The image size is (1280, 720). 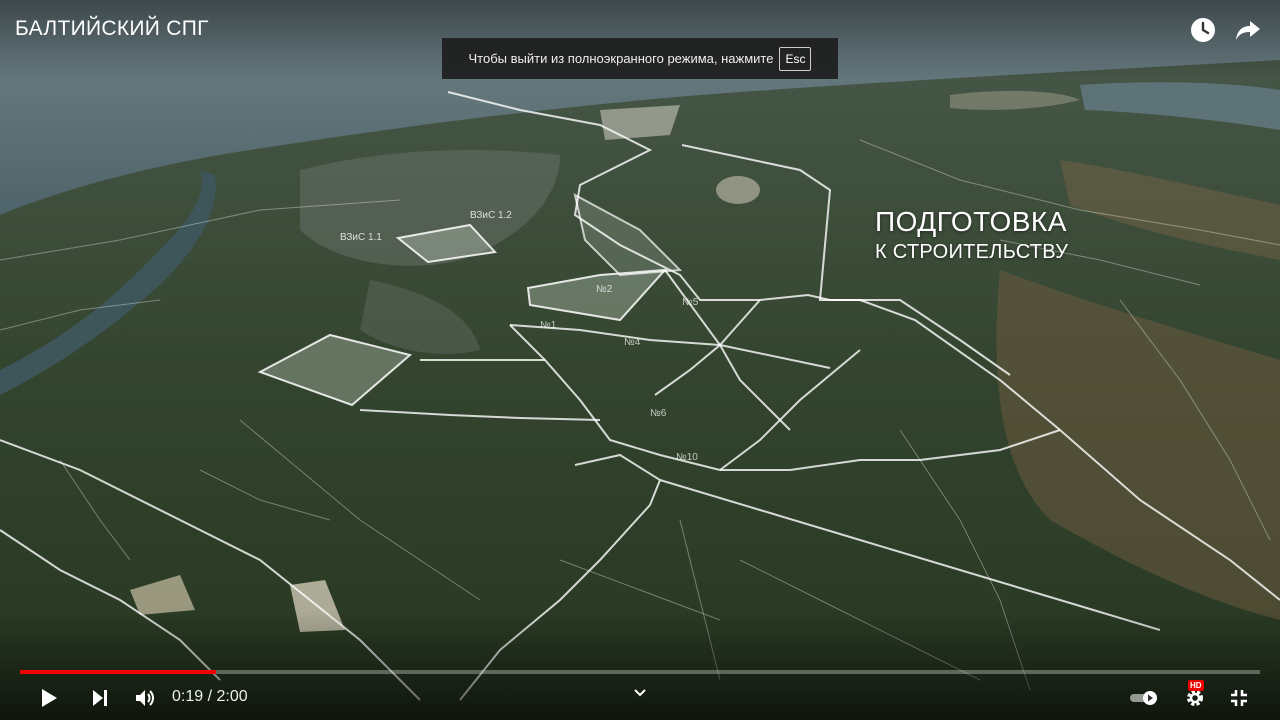 What do you see at coordinates (640, 672) in the screenshot?
I see `progress-bar` at bounding box center [640, 672].